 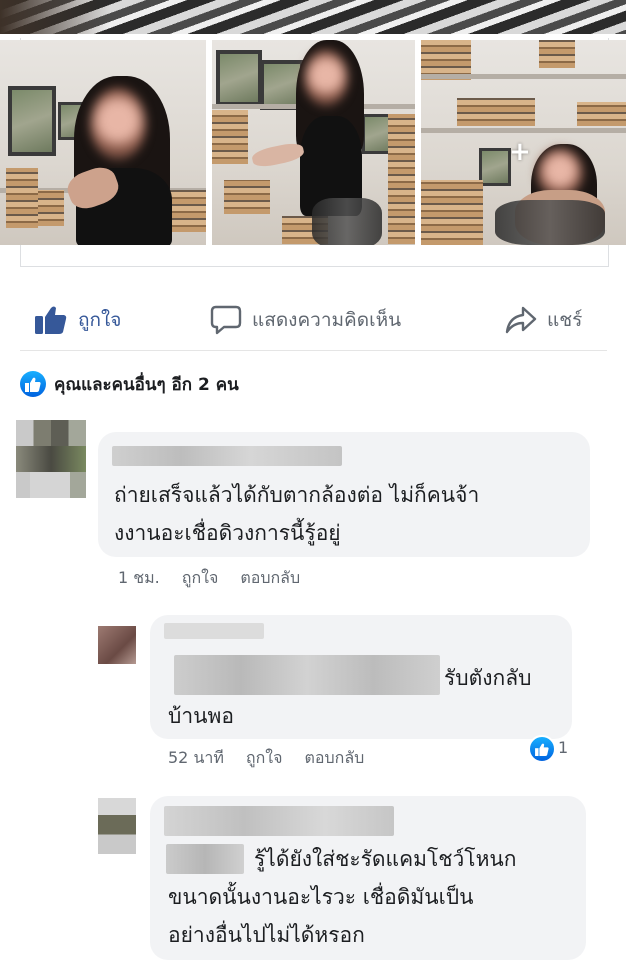 I want to click on reactions-text: คุณและคนอื่นๆ อีก 2 คน, so click(x=146, y=384).